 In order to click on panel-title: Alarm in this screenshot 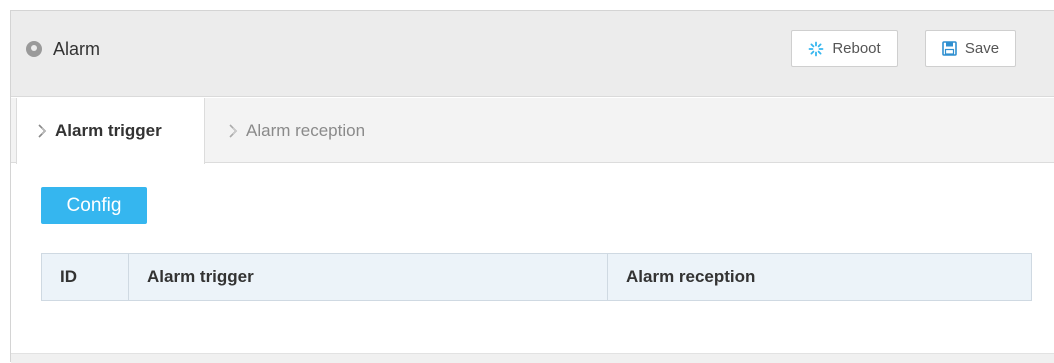, I will do `click(62, 49)`.